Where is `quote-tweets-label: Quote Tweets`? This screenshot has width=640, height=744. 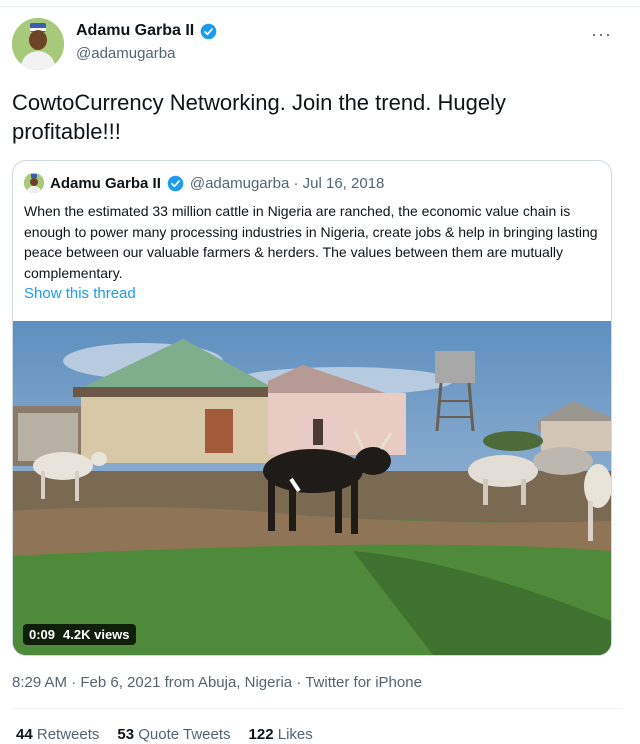 quote-tweets-label: Quote Tweets is located at coordinates (184, 734).